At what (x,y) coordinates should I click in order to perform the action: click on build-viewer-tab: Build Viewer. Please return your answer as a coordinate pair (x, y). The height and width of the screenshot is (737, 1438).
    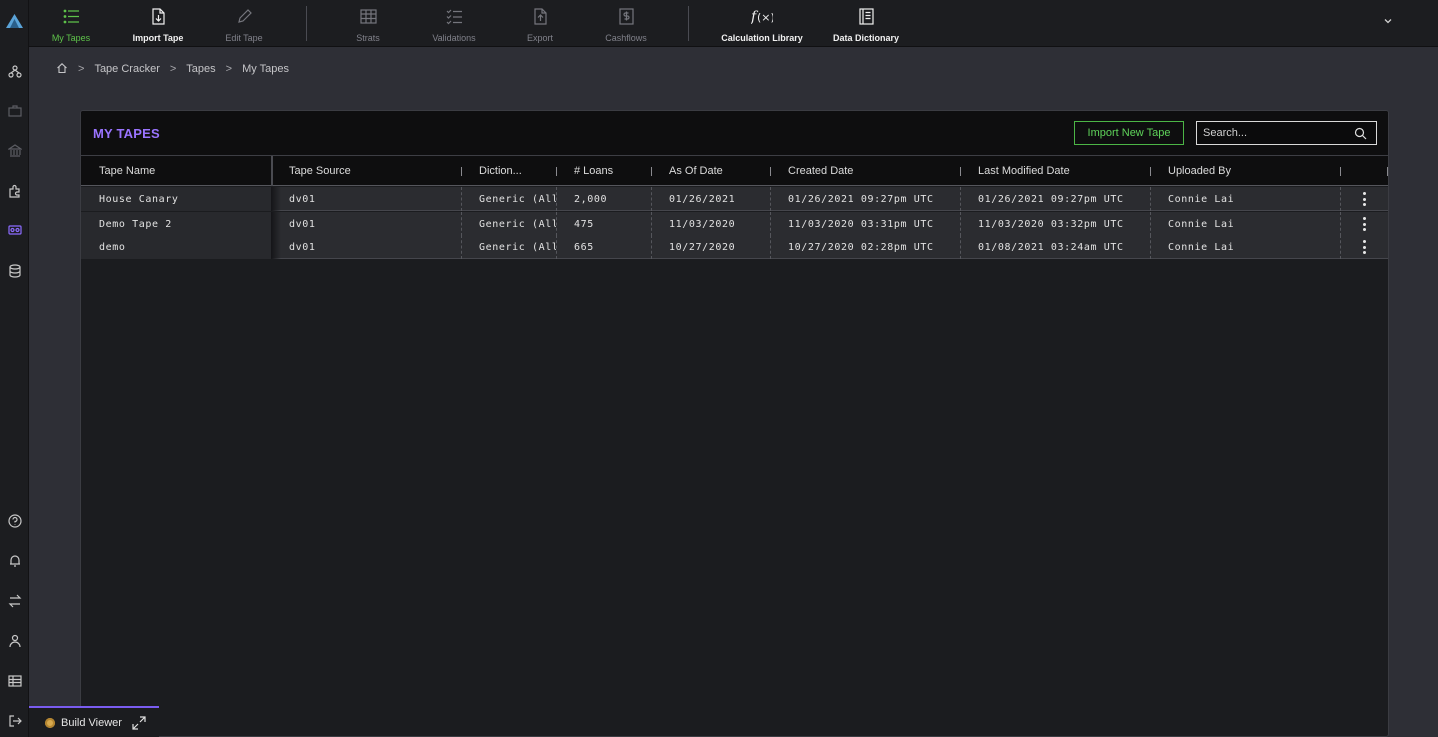
    Looking at the image, I should click on (94, 721).